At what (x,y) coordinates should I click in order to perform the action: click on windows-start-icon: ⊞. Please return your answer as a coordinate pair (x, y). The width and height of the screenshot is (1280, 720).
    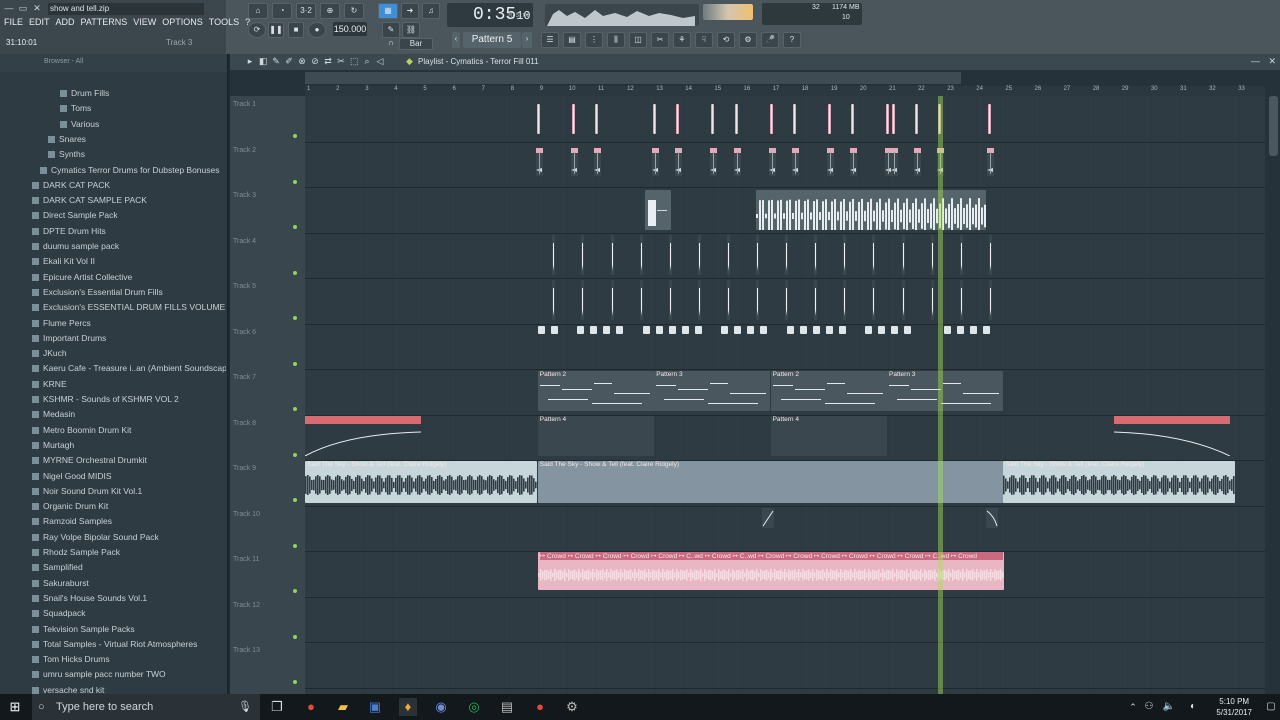
    Looking at the image, I should click on (15, 707).